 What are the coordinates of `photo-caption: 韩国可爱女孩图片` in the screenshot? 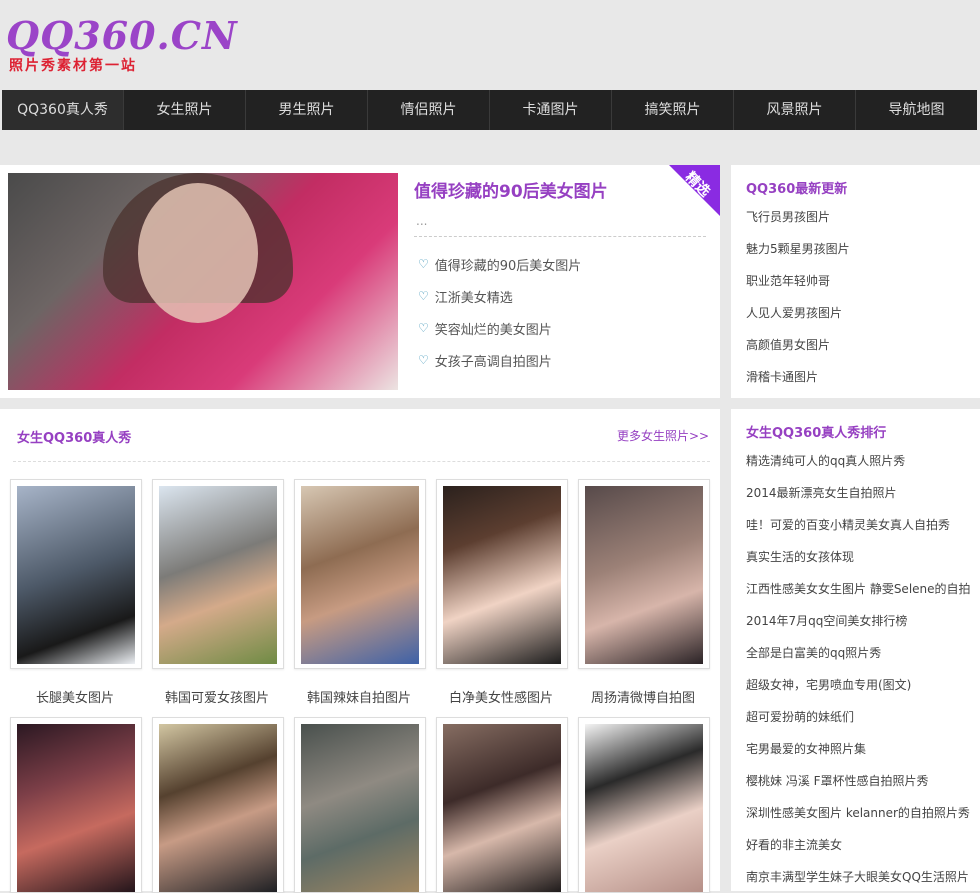 It's located at (217, 696).